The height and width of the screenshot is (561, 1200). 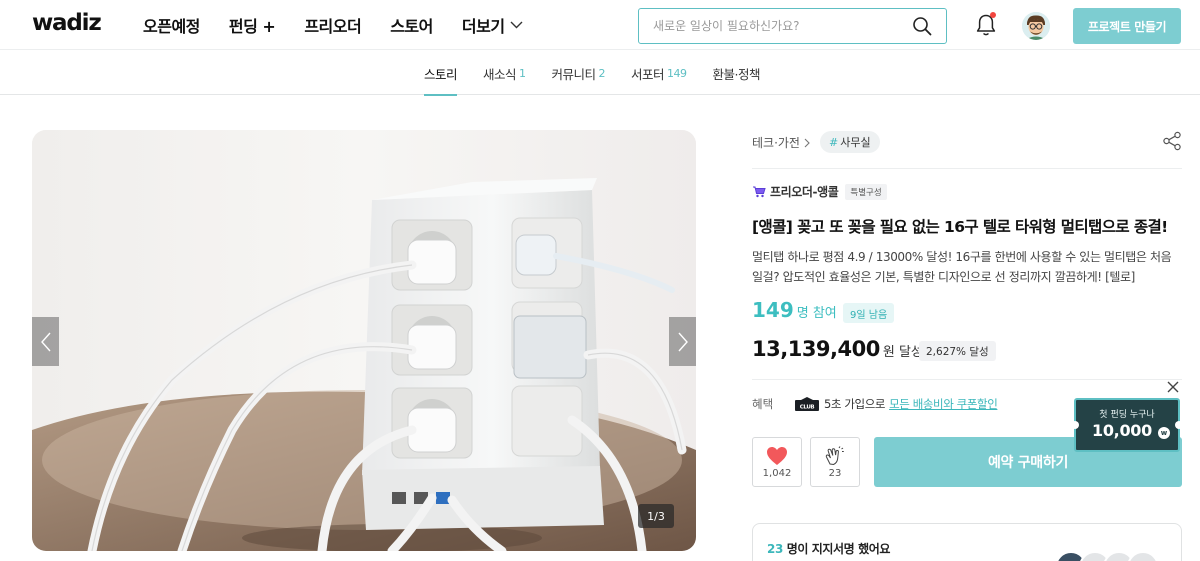 I want to click on nav-item-more: 더보기, so click(x=492, y=25).